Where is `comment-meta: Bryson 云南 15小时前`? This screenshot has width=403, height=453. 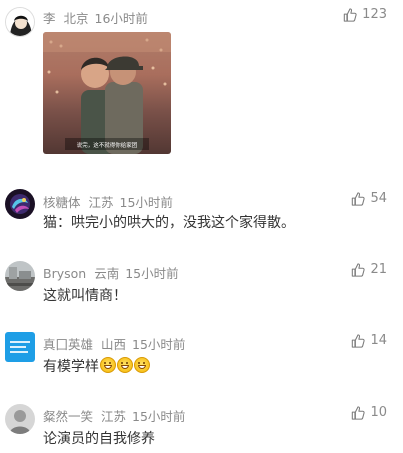 comment-meta: Bryson 云南 15小时前 is located at coordinates (111, 272).